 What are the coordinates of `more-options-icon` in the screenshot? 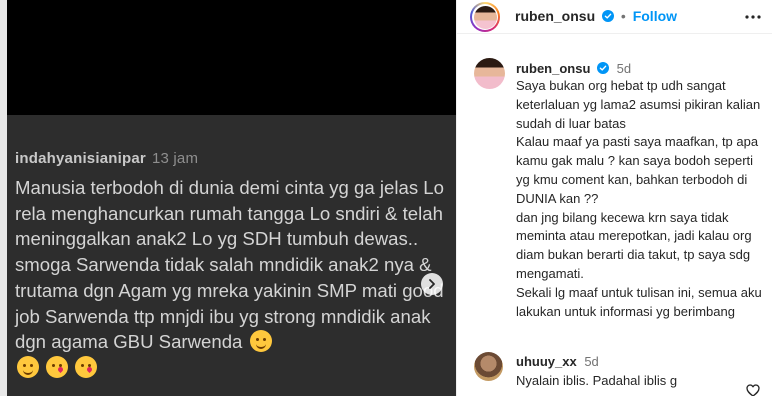 It's located at (753, 17).